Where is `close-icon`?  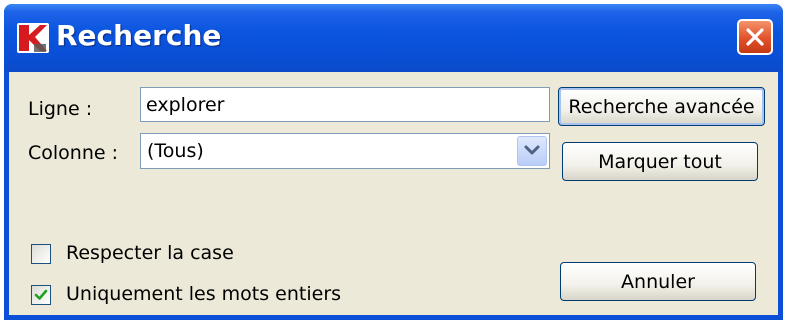 close-icon is located at coordinates (755, 37).